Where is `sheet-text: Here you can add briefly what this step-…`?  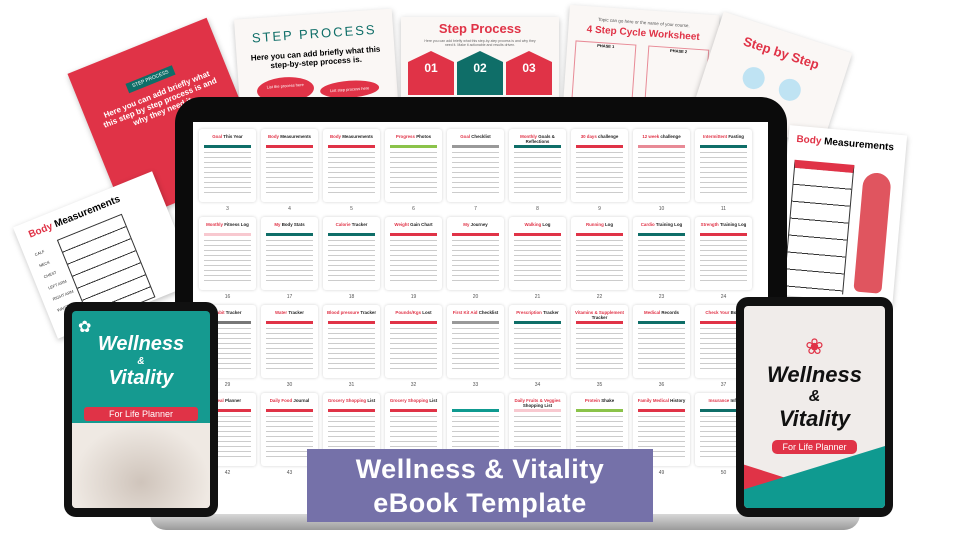
sheet-text: Here you can add briefly what this step-… is located at coordinates (480, 43).